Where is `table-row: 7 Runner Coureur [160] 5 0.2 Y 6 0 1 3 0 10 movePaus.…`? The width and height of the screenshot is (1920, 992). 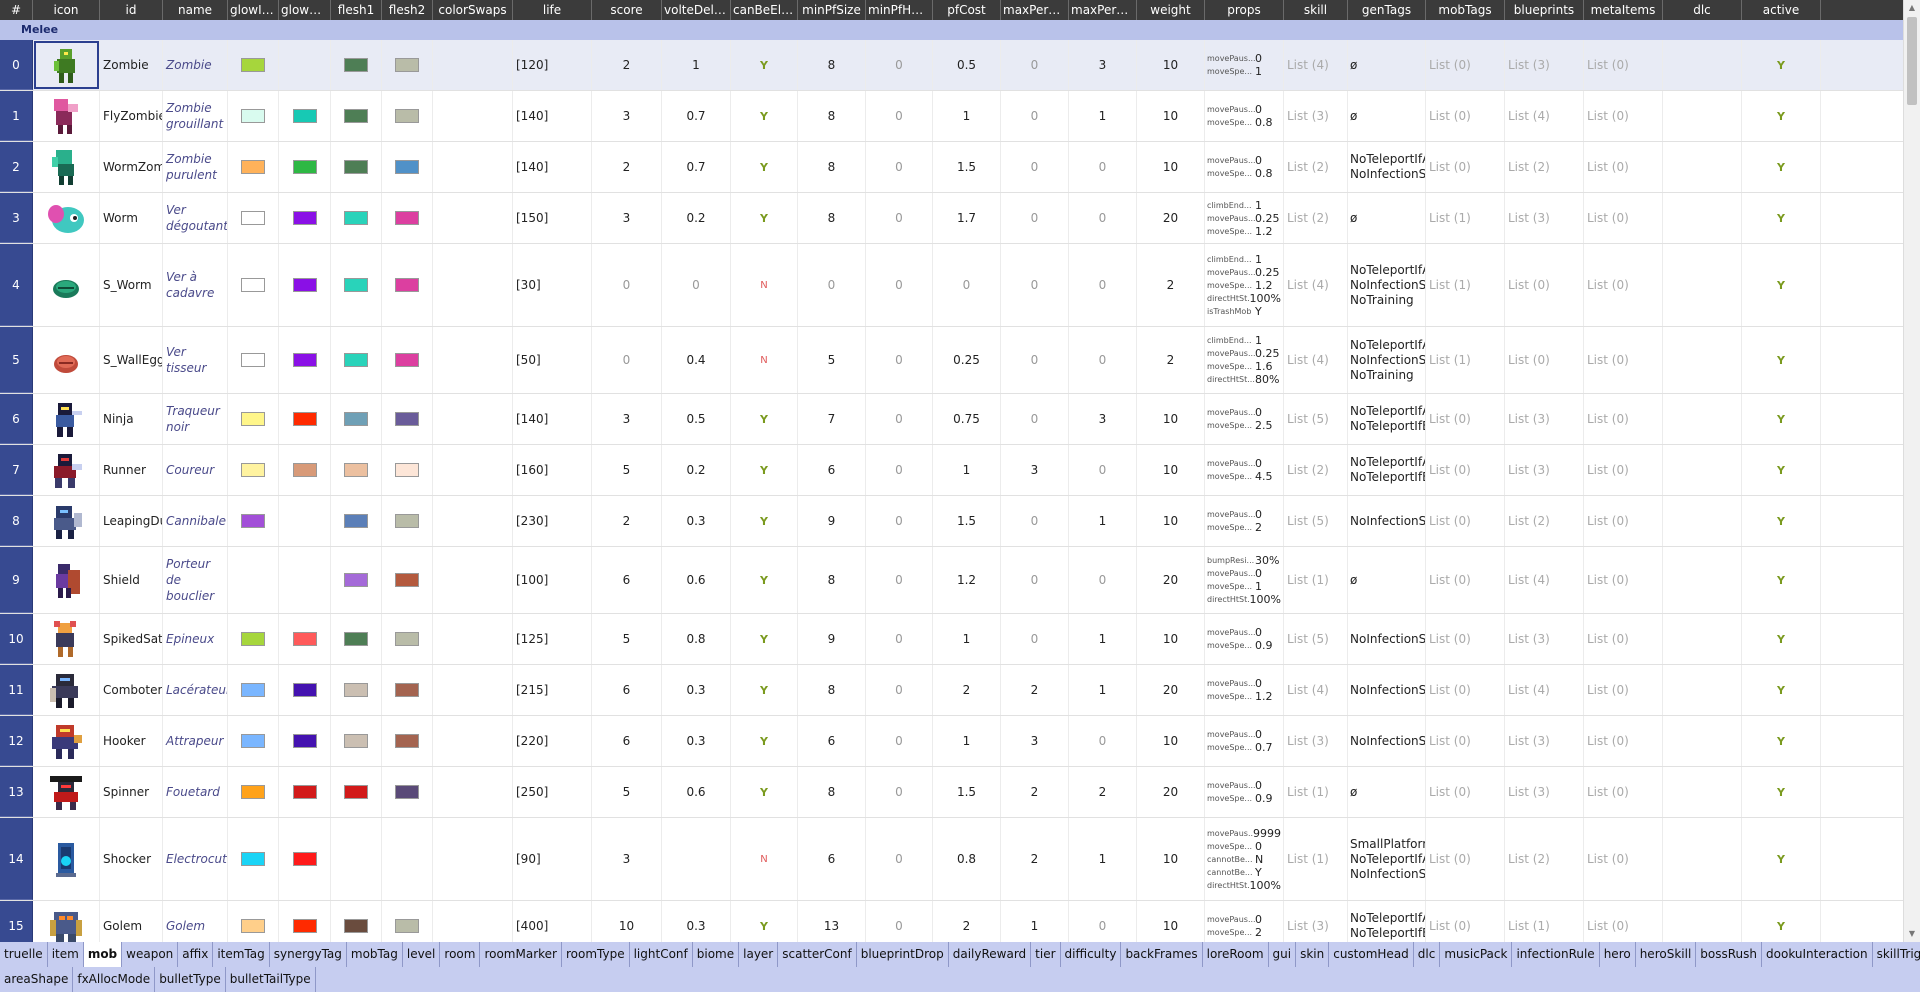 table-row: 7 Runner Coureur [160] 5 0.2 Y 6 0 1 3 0 10 movePaus.… is located at coordinates (951, 470).